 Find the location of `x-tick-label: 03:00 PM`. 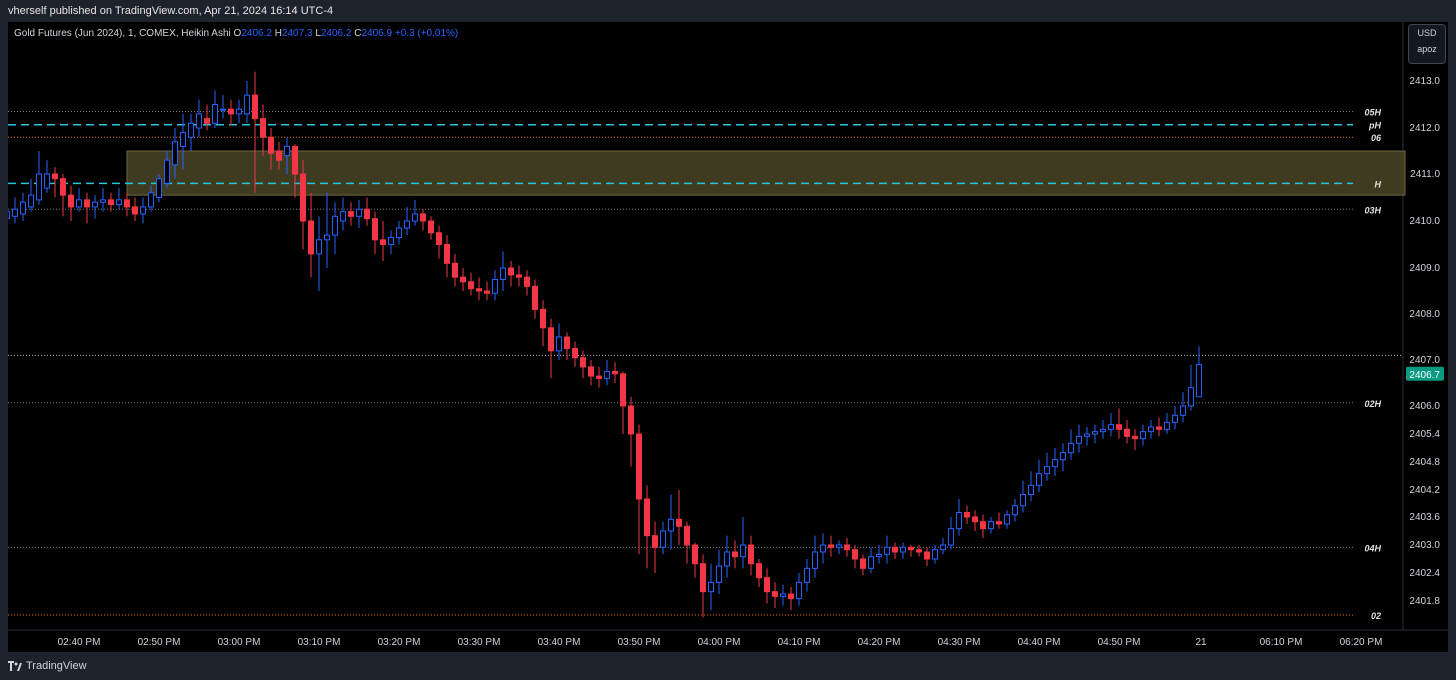

x-tick-label: 03:00 PM is located at coordinates (239, 642).